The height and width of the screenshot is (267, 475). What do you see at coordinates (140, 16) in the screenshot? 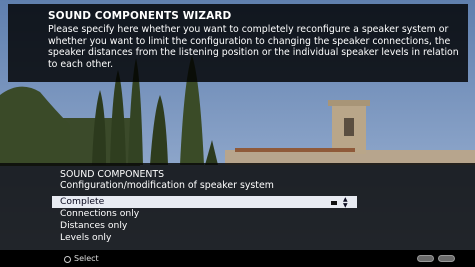
I see `wizard-title: SOUND COMPONENTS WIZARD` at bounding box center [140, 16].